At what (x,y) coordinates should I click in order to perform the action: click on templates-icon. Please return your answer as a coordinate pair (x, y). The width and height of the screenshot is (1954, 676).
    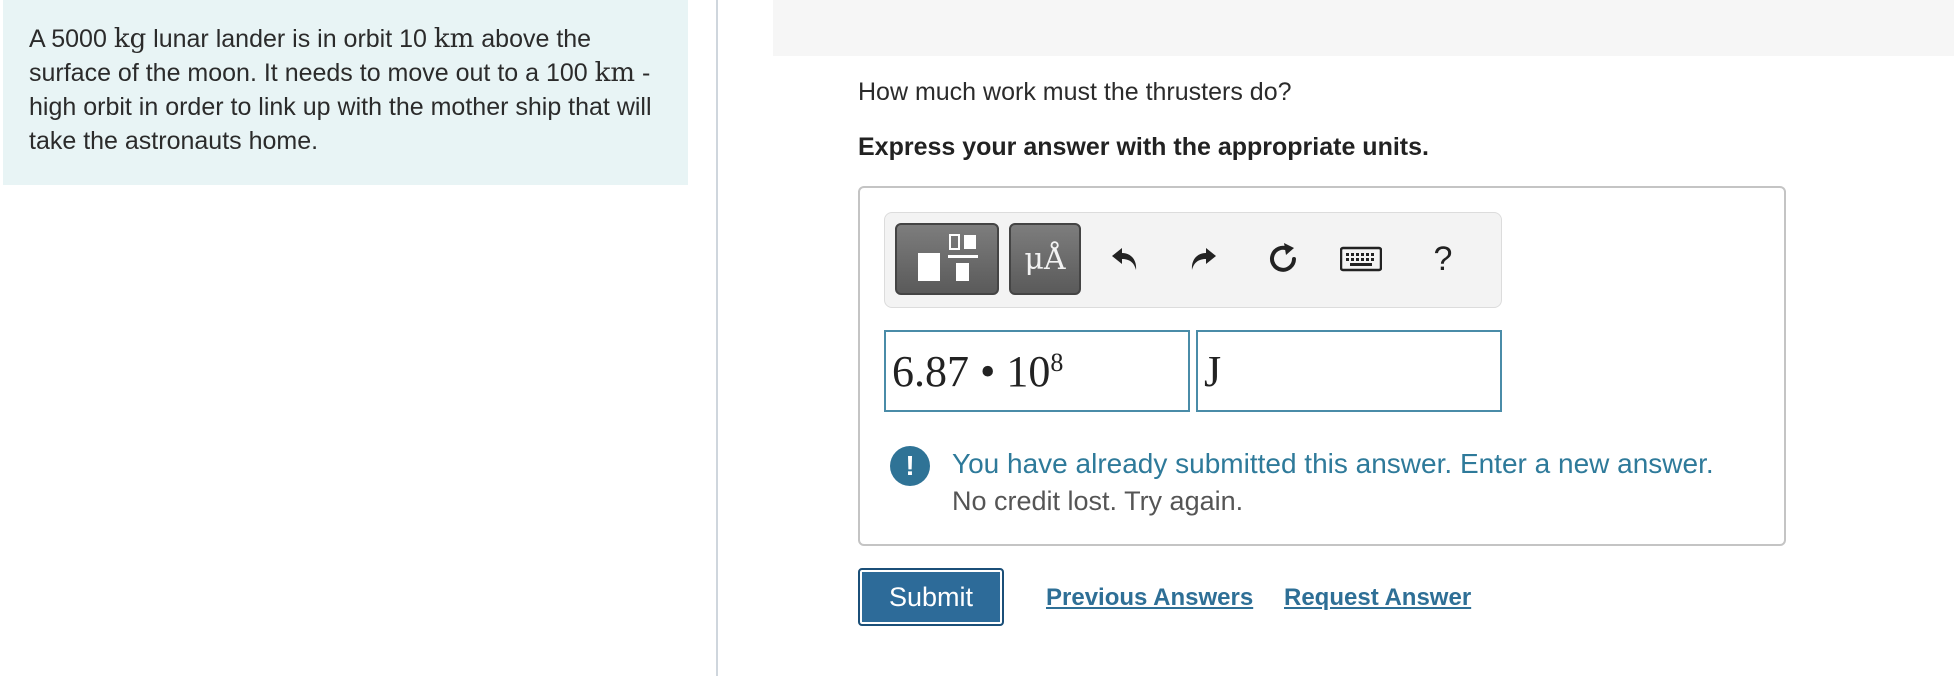
    Looking at the image, I should click on (948, 257).